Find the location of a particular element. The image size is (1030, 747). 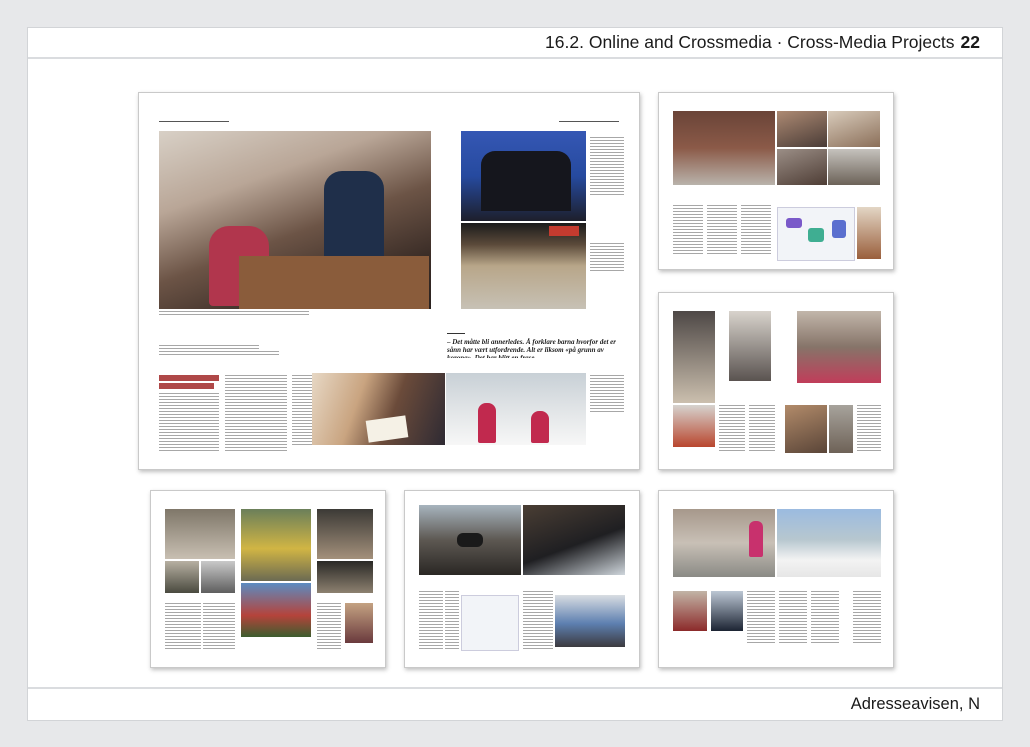

phone-screens is located at coordinates (490, 623).